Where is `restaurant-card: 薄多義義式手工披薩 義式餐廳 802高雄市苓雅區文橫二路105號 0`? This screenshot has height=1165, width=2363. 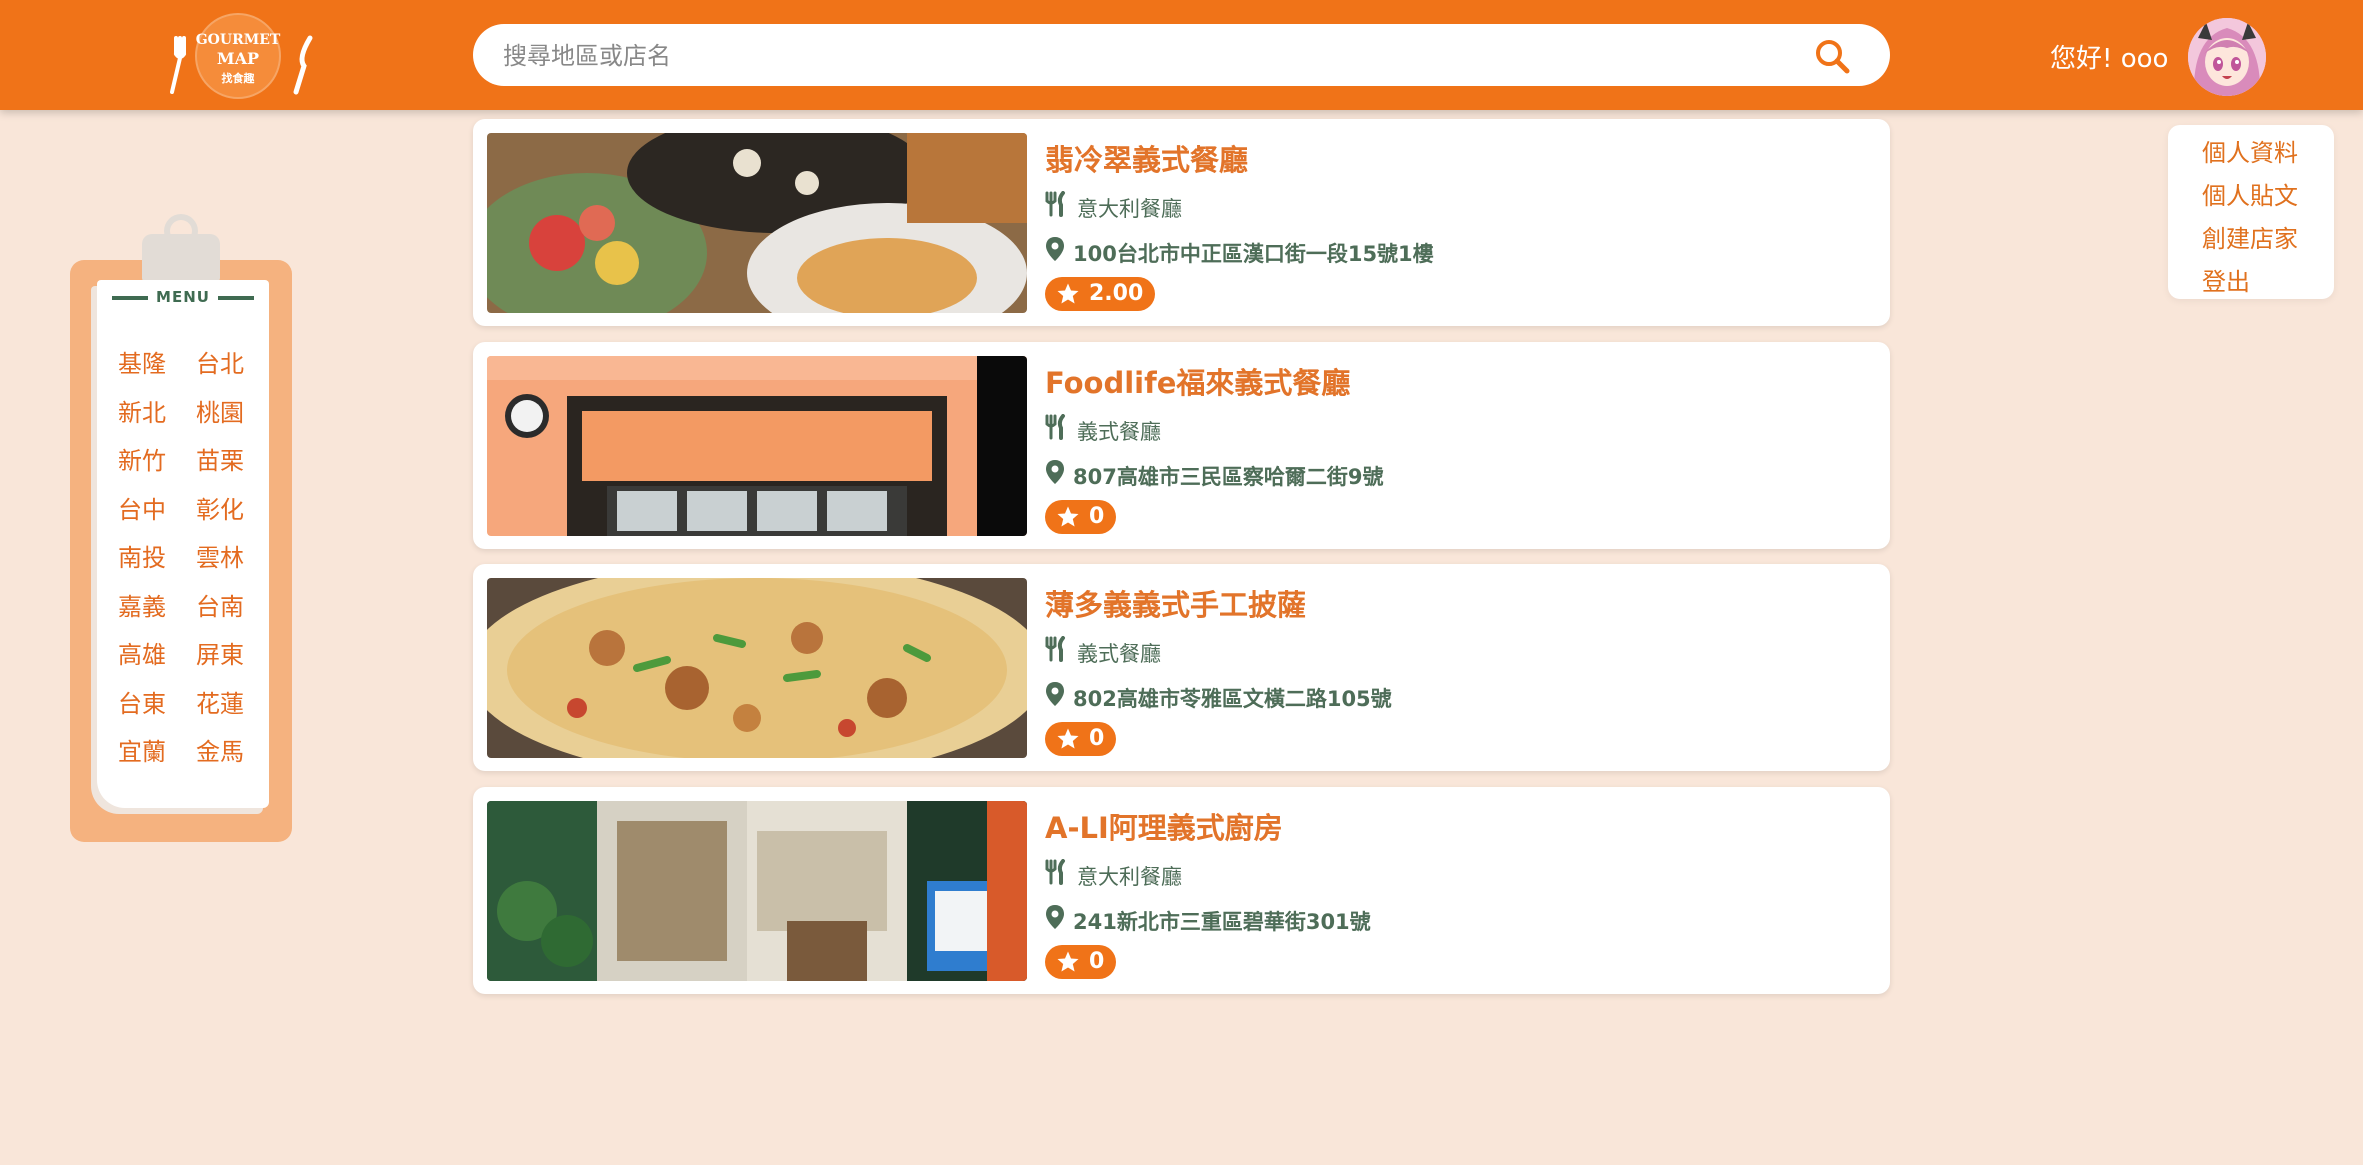 restaurant-card: 薄多義義式手工披薩 義式餐廳 802高雄市苓雅區文橫二路105號 0 is located at coordinates (1181, 667).